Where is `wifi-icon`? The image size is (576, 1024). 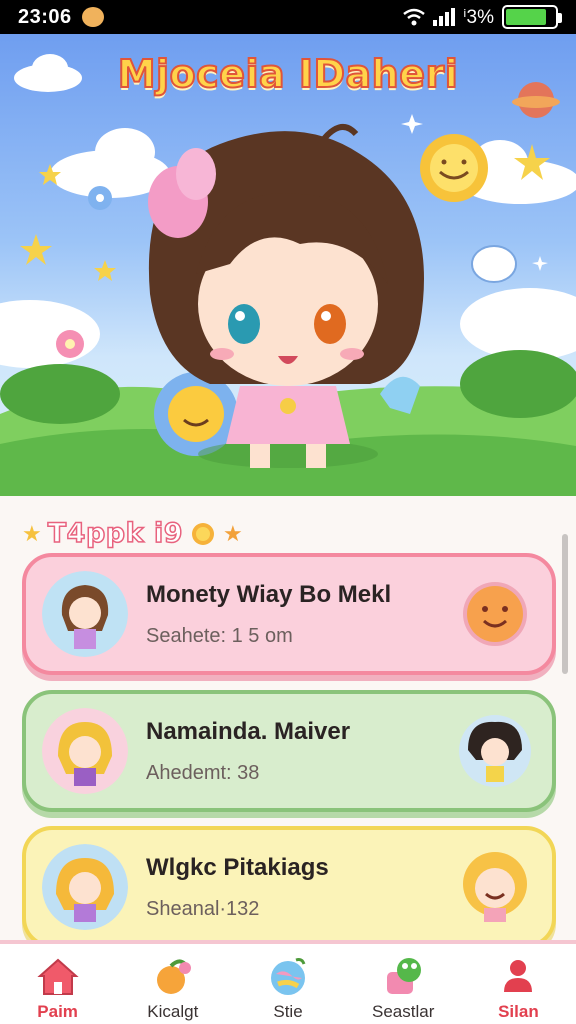
wifi-icon is located at coordinates (414, 17).